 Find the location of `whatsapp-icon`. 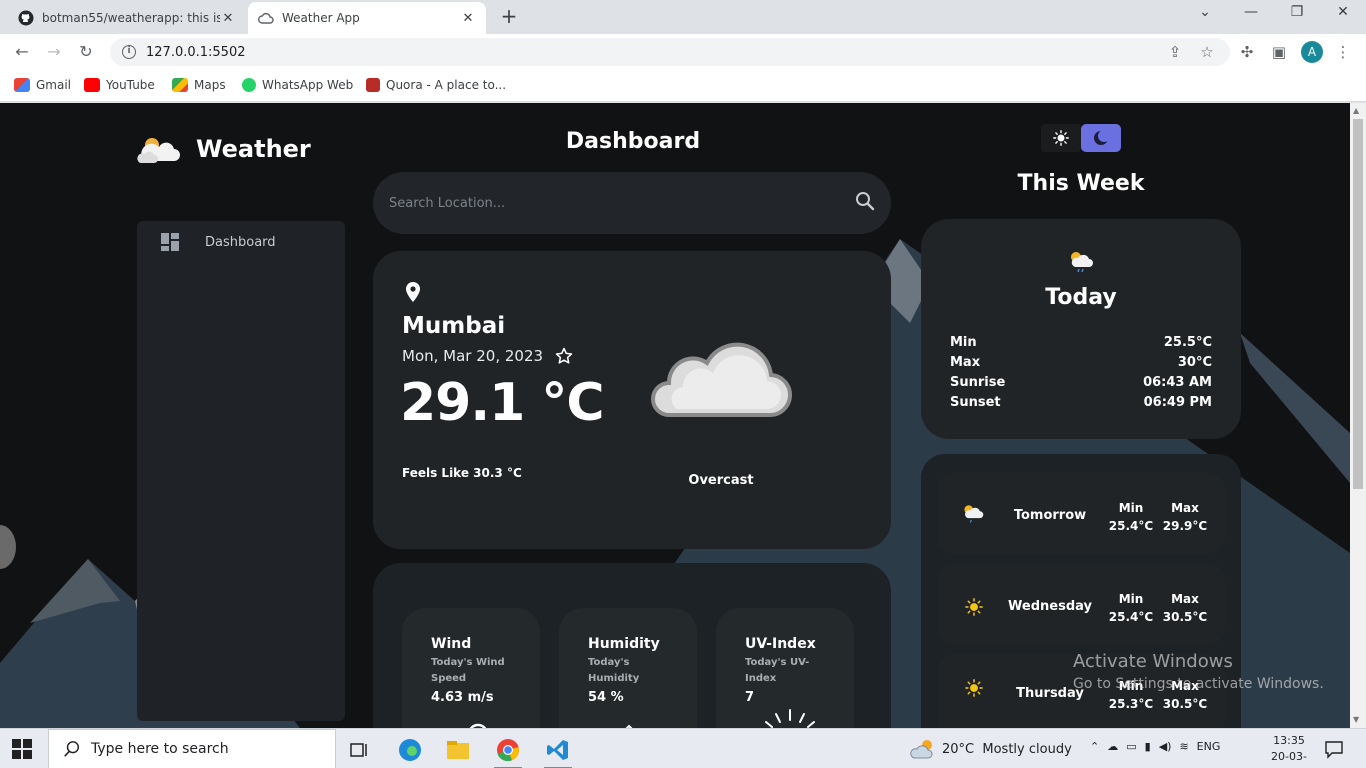

whatsapp-icon is located at coordinates (249, 85).